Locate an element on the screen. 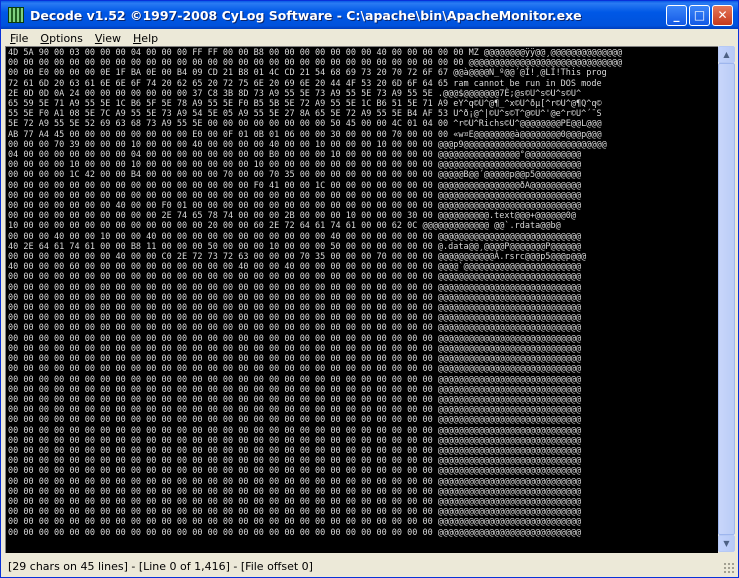 This screenshot has width=739, height=578. resize-grip-icon is located at coordinates (729, 568).